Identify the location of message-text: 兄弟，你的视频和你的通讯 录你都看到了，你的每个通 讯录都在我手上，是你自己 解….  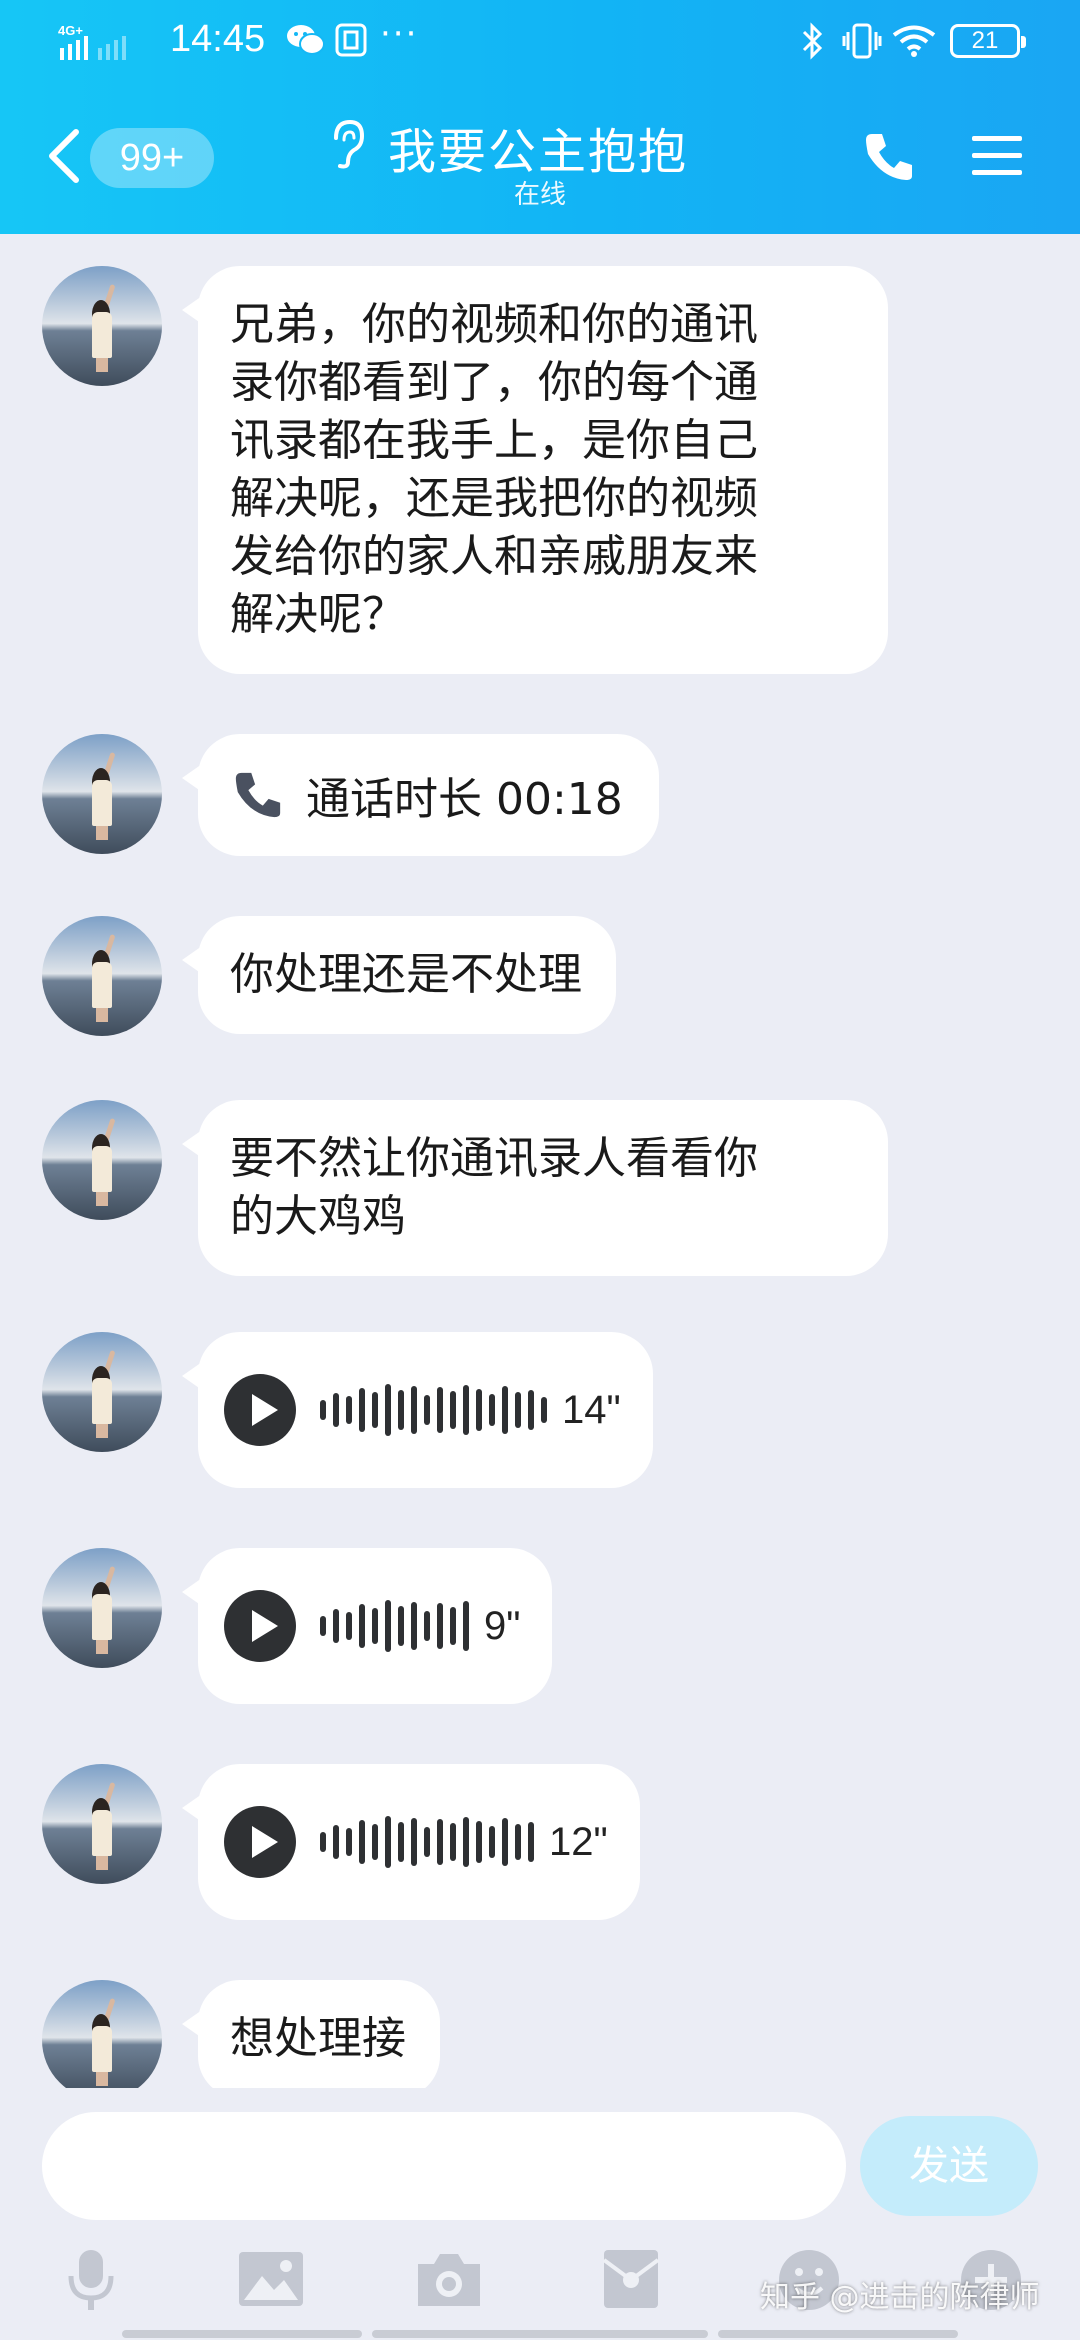
(494, 469).